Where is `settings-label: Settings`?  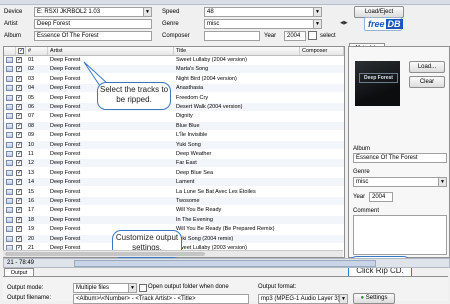
settings-label: Settings is located at coordinates (376, 298).